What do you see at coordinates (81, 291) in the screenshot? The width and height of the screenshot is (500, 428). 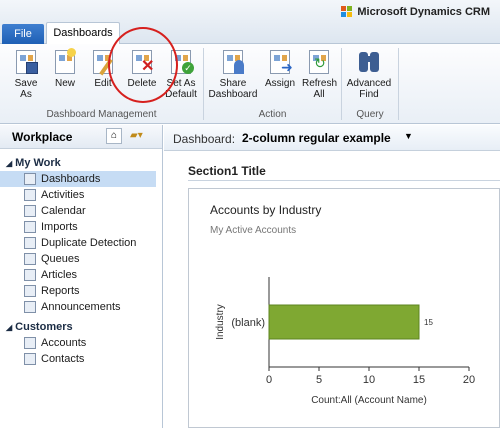 I see `sidebar-item-reports: Reports` at bounding box center [81, 291].